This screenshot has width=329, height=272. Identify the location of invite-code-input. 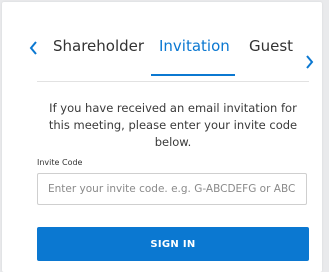
(172, 189).